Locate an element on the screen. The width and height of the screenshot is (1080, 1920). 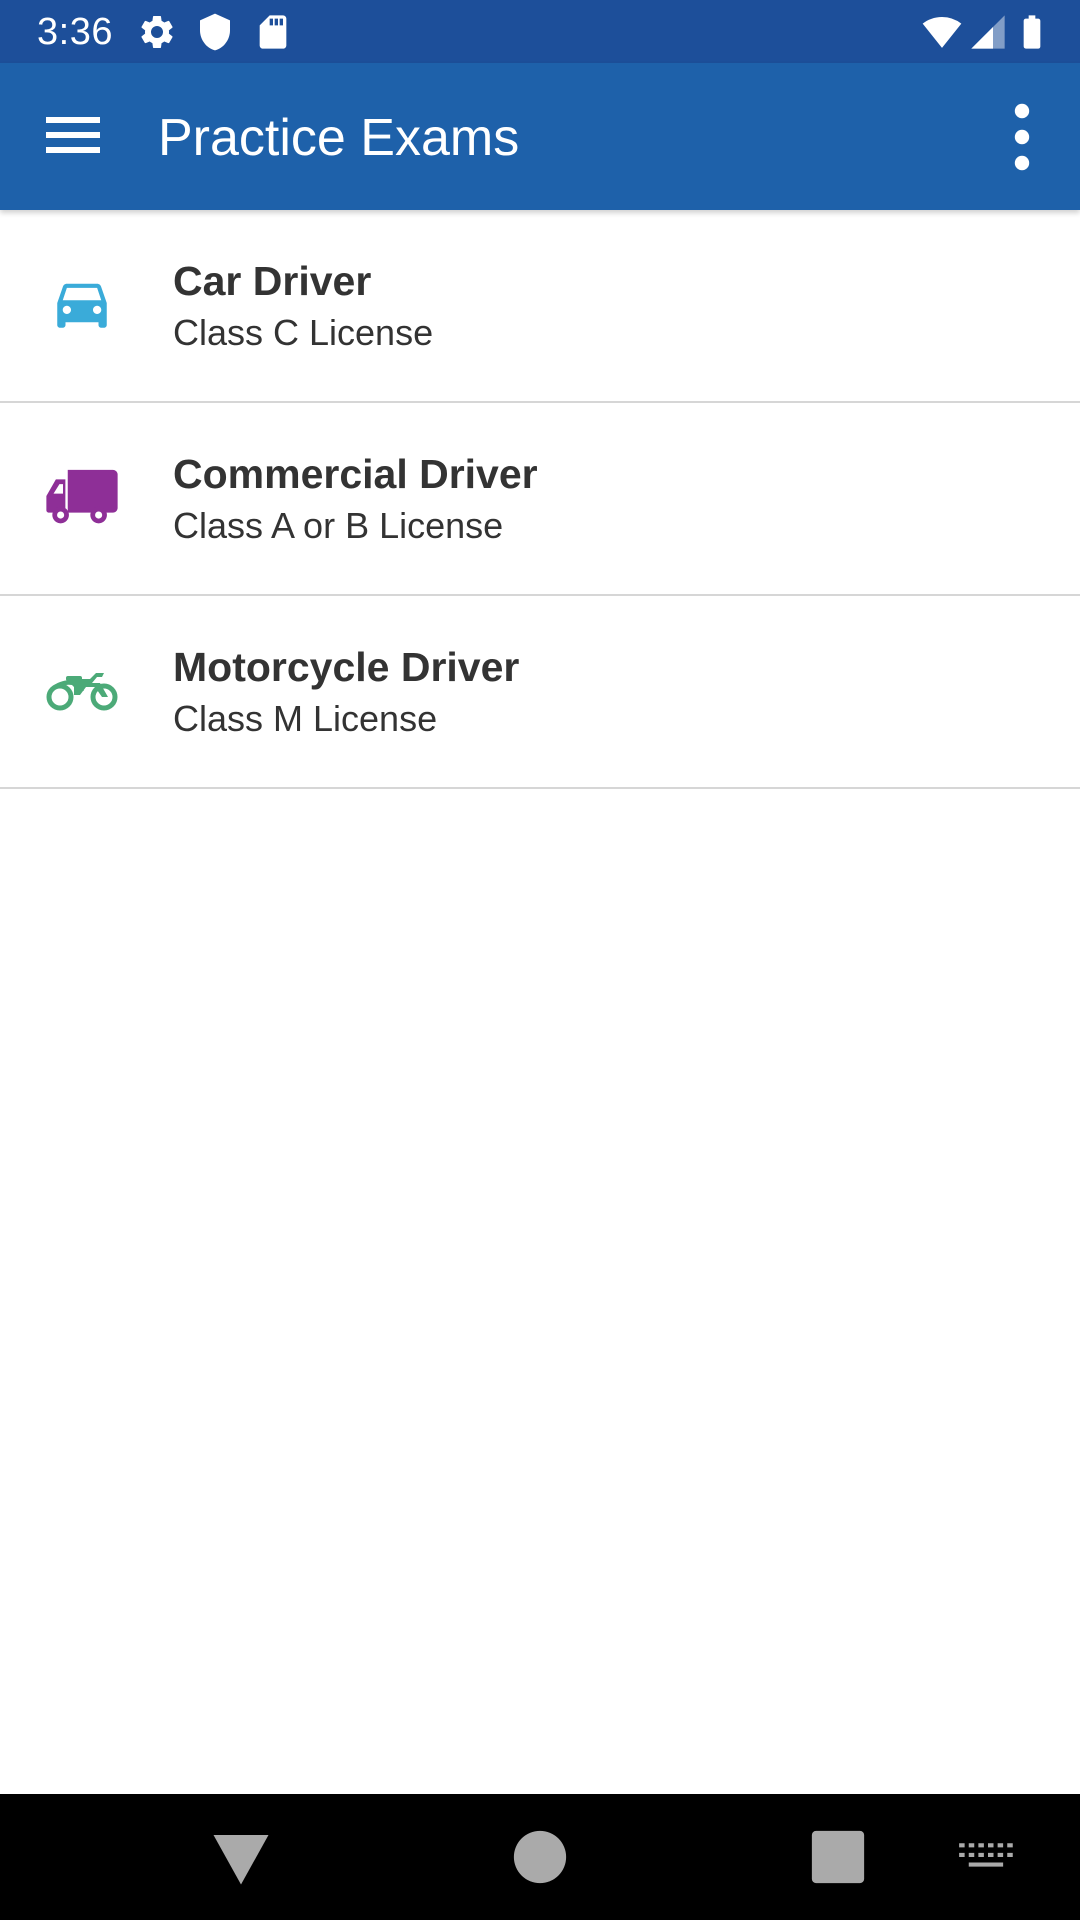
more-vertical-icon is located at coordinates (1022, 137).